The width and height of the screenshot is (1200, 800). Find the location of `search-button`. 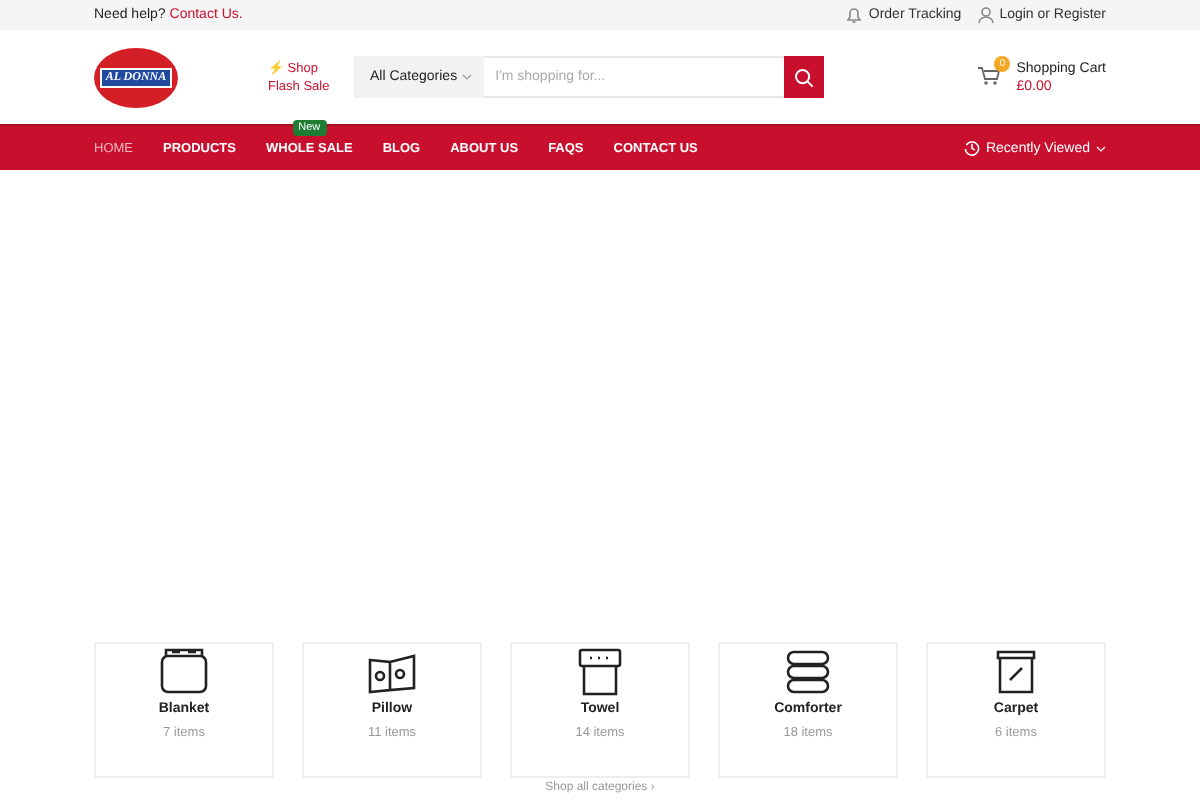

search-button is located at coordinates (803, 77).